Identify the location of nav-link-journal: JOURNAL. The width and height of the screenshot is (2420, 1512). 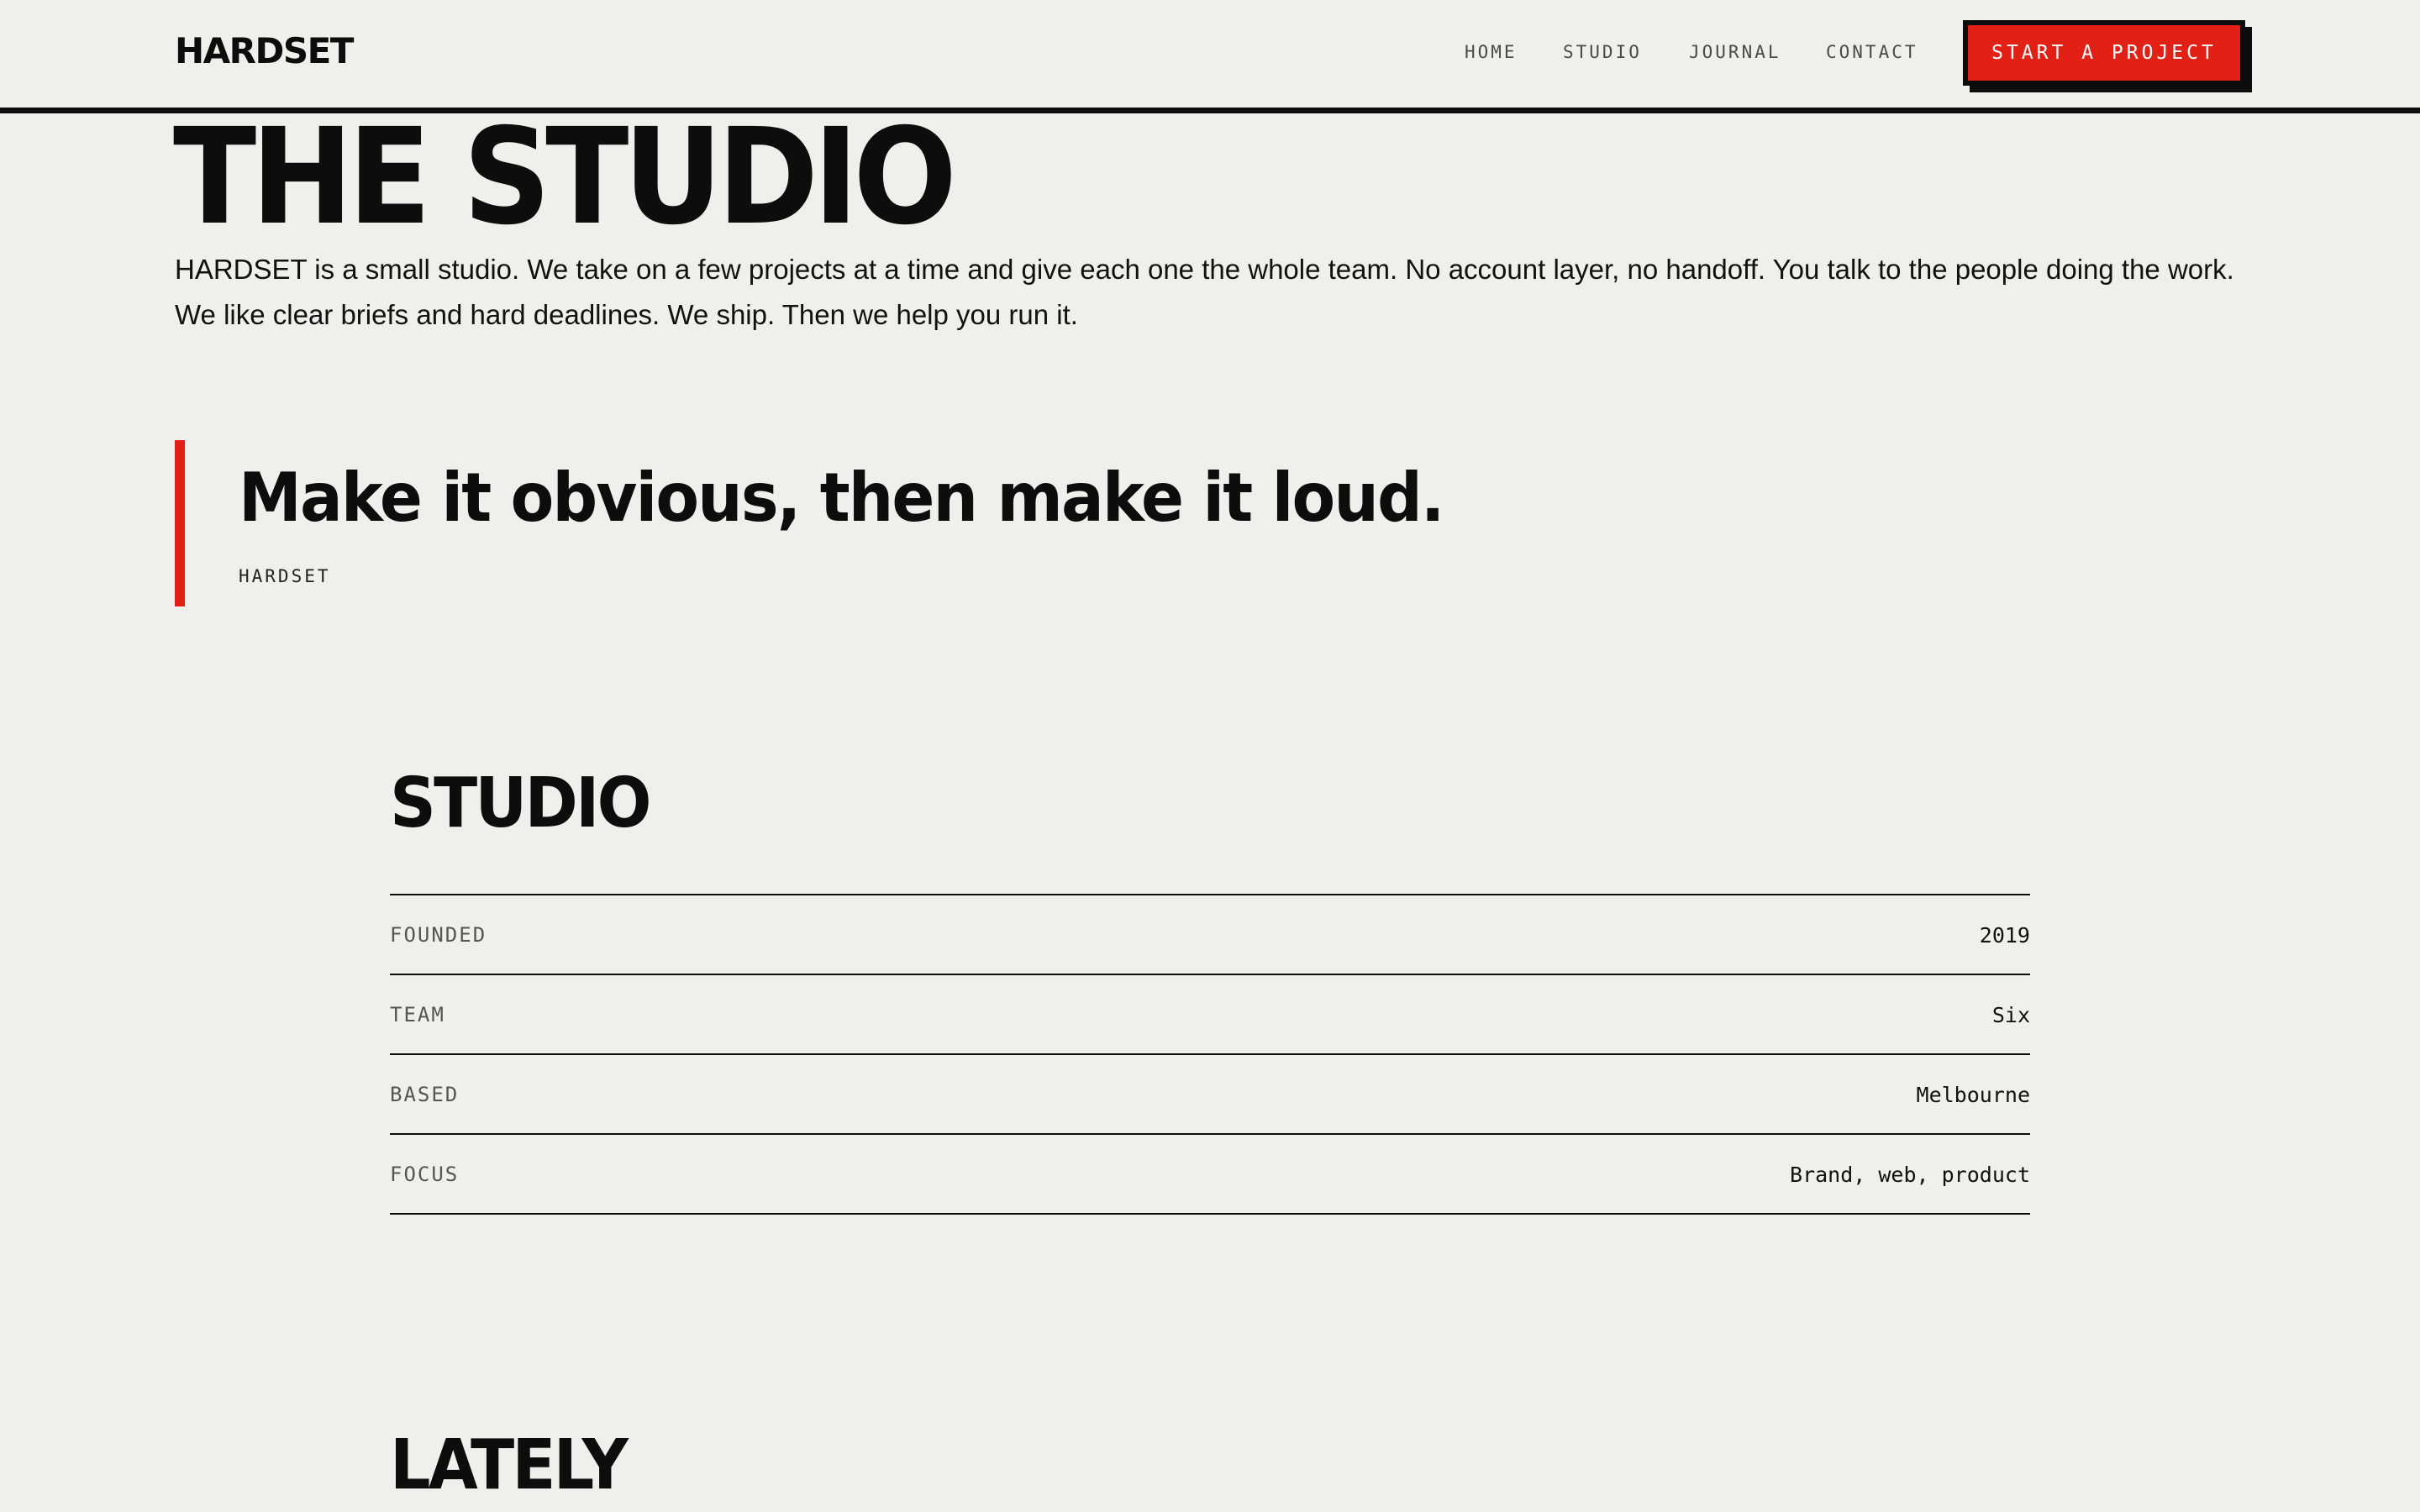
(1735, 52).